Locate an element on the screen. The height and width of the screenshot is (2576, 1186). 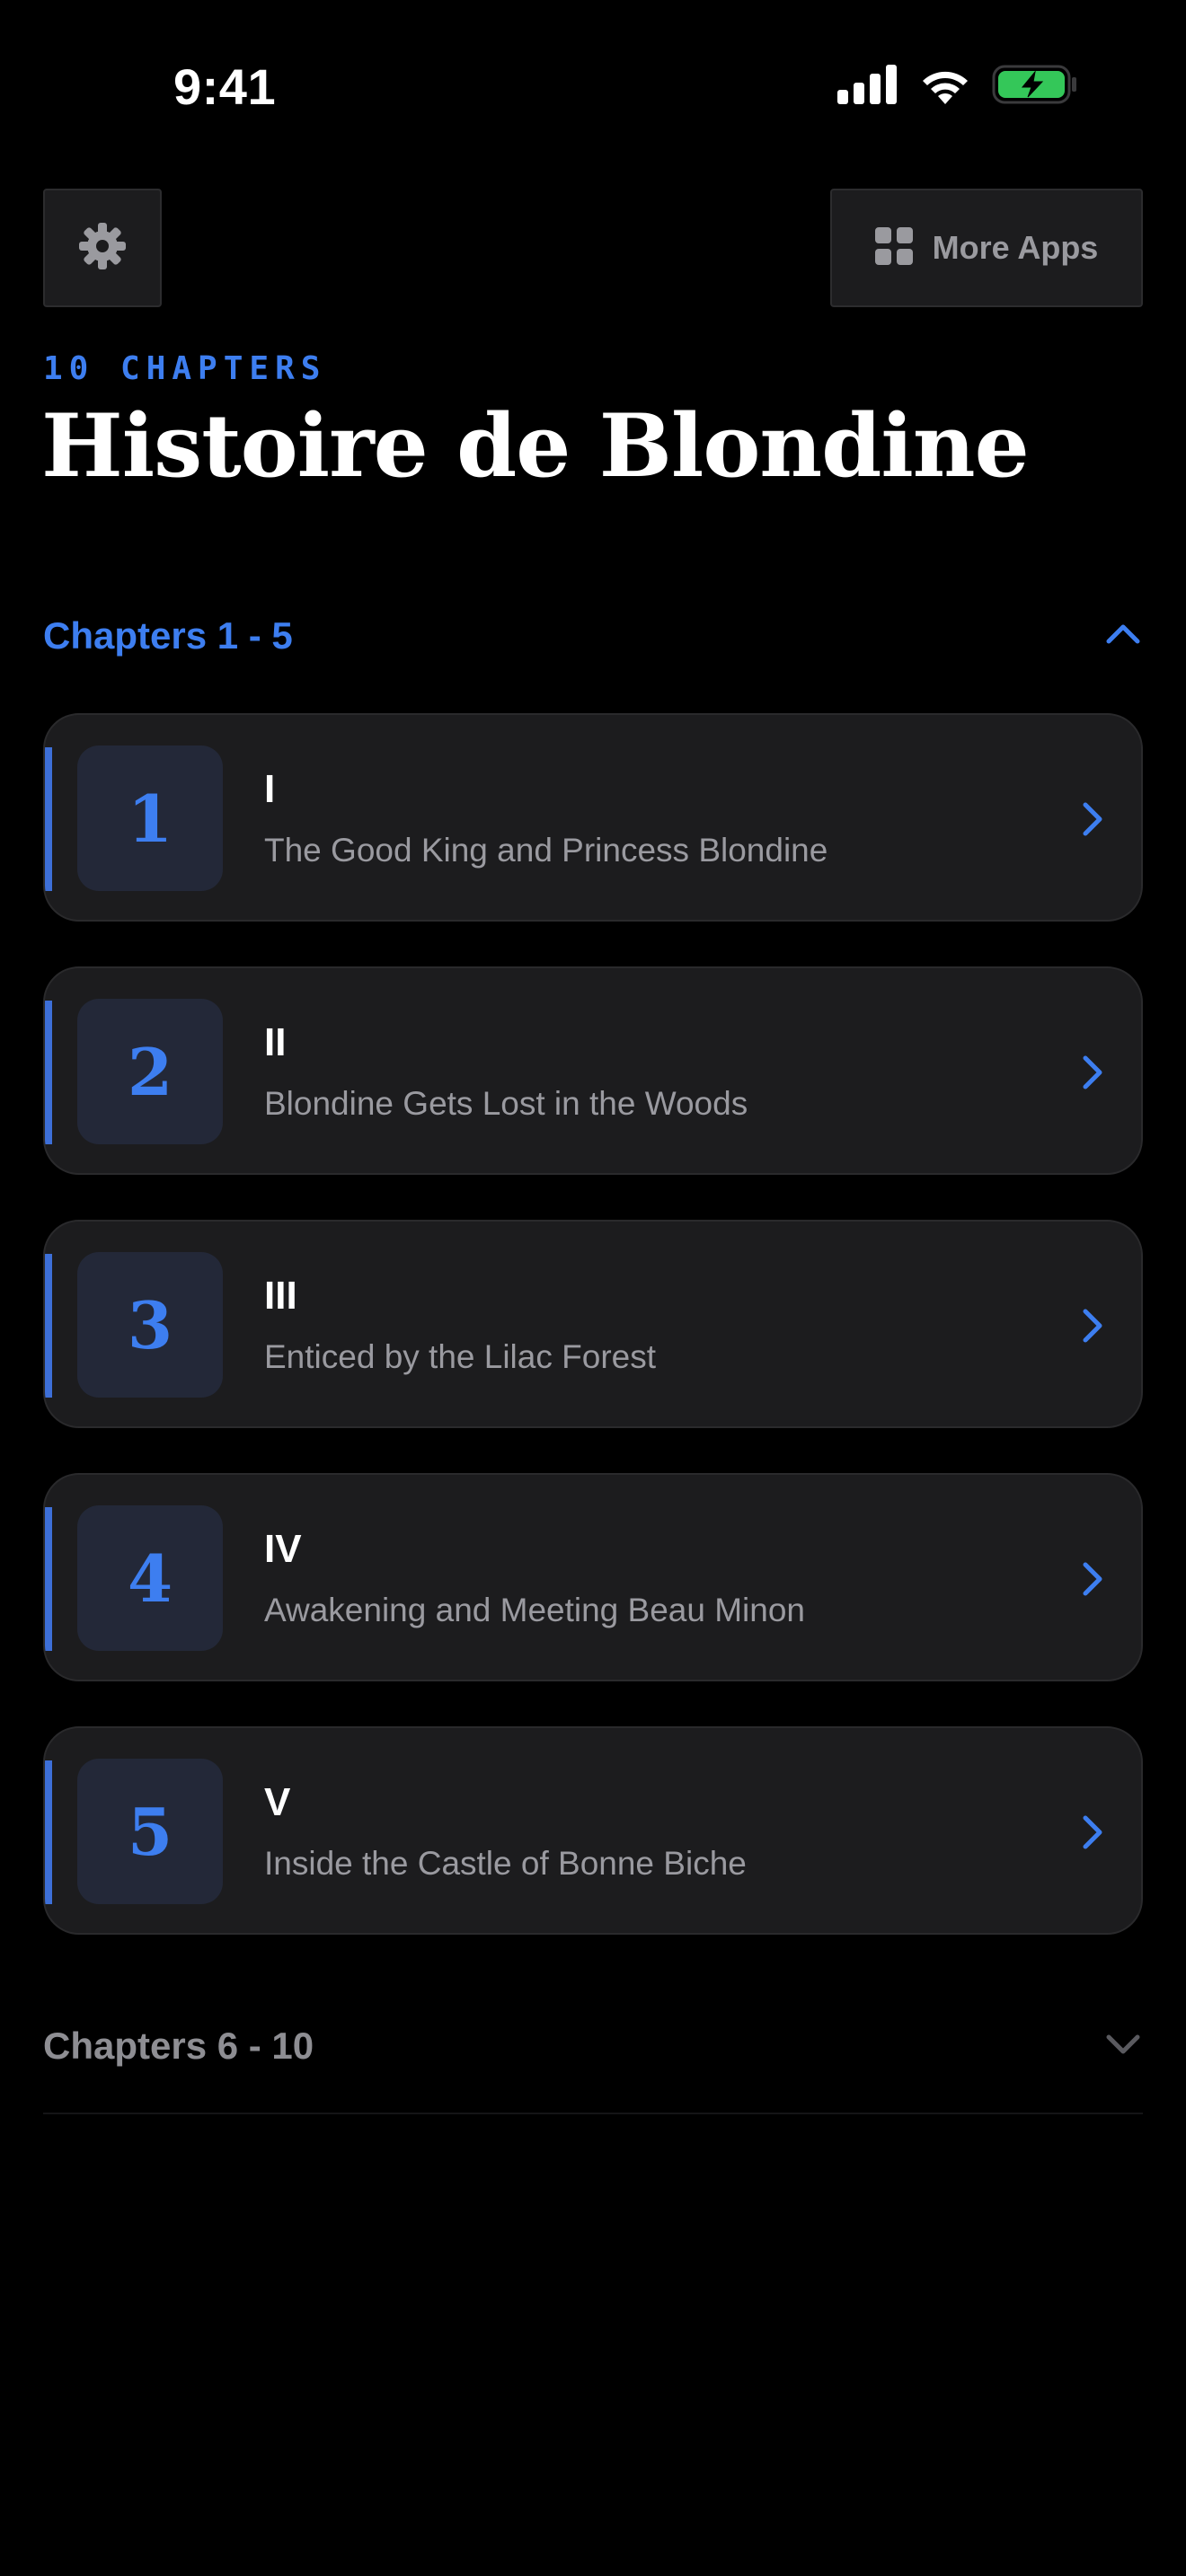
cellular-signal-icon is located at coordinates (867, 86).